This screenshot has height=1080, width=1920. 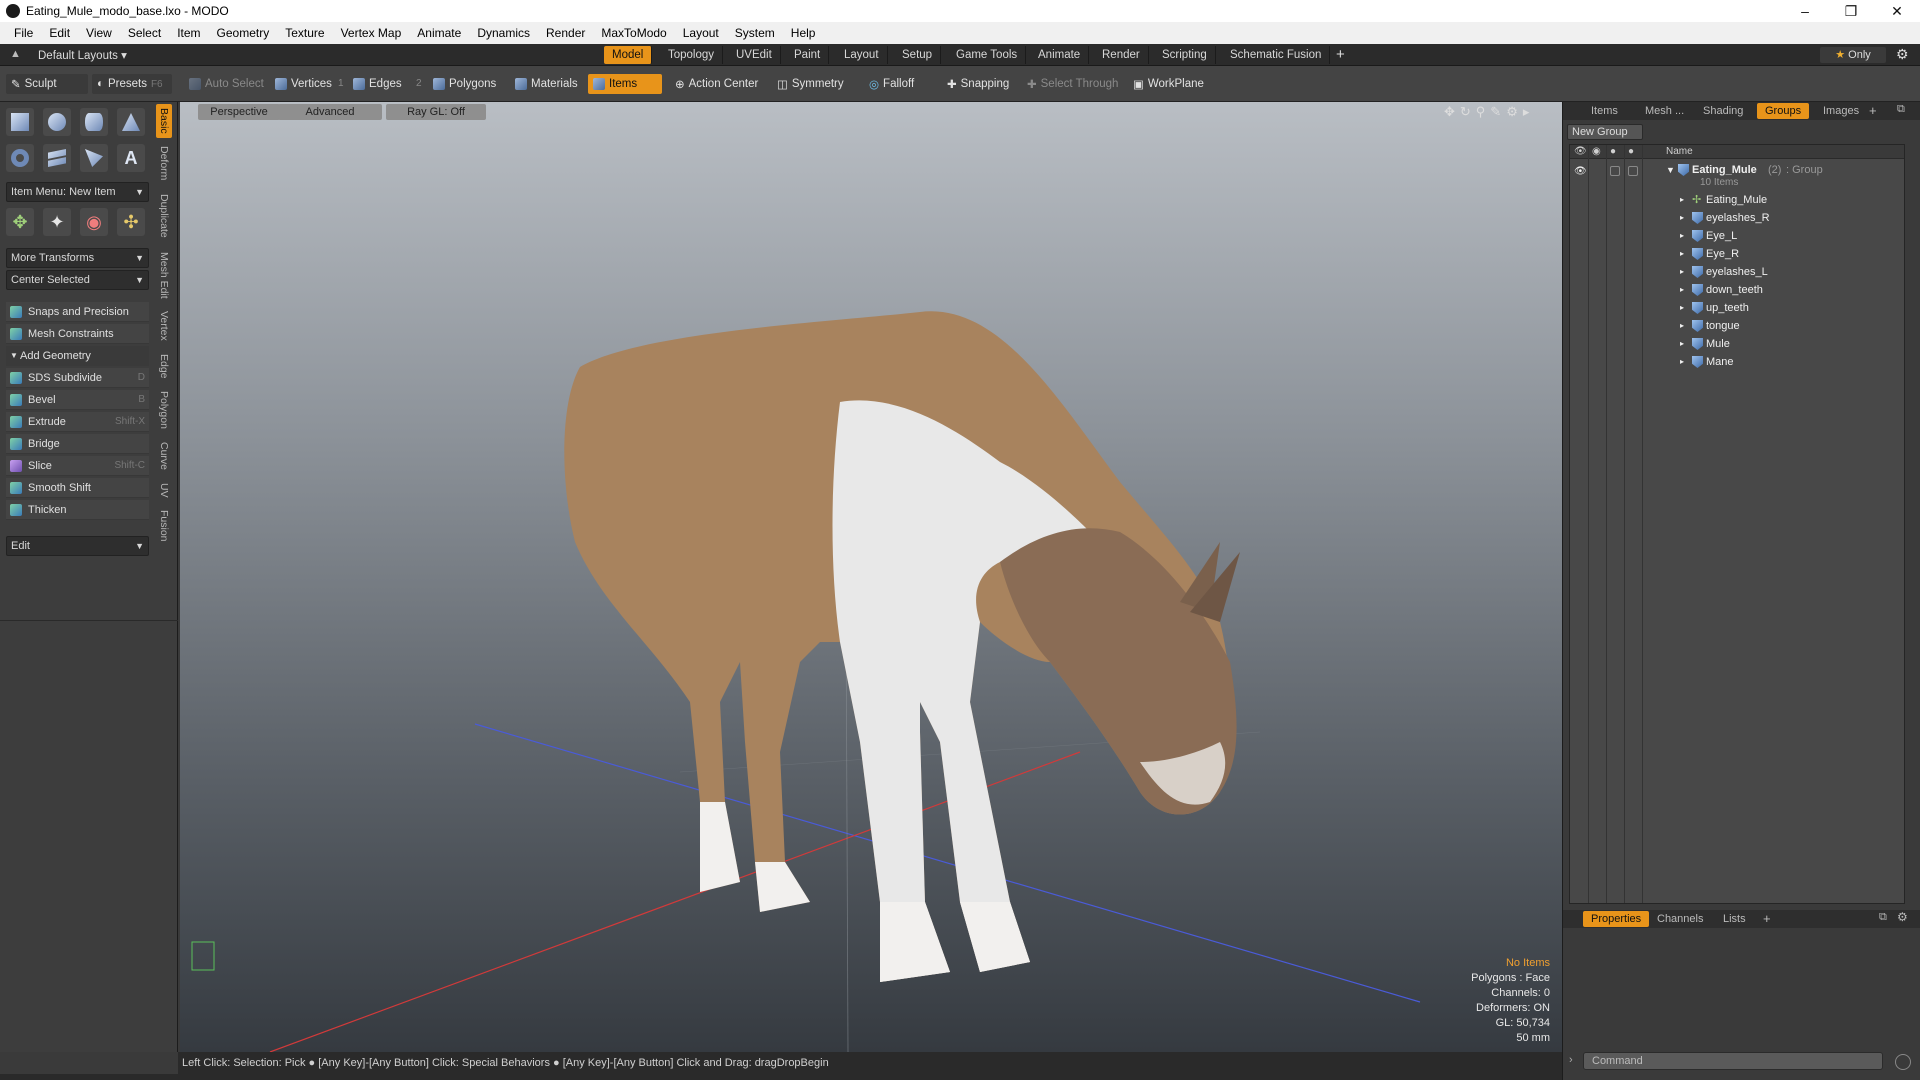 What do you see at coordinates (77, 510) in the screenshot?
I see `thicken-button: Thicken` at bounding box center [77, 510].